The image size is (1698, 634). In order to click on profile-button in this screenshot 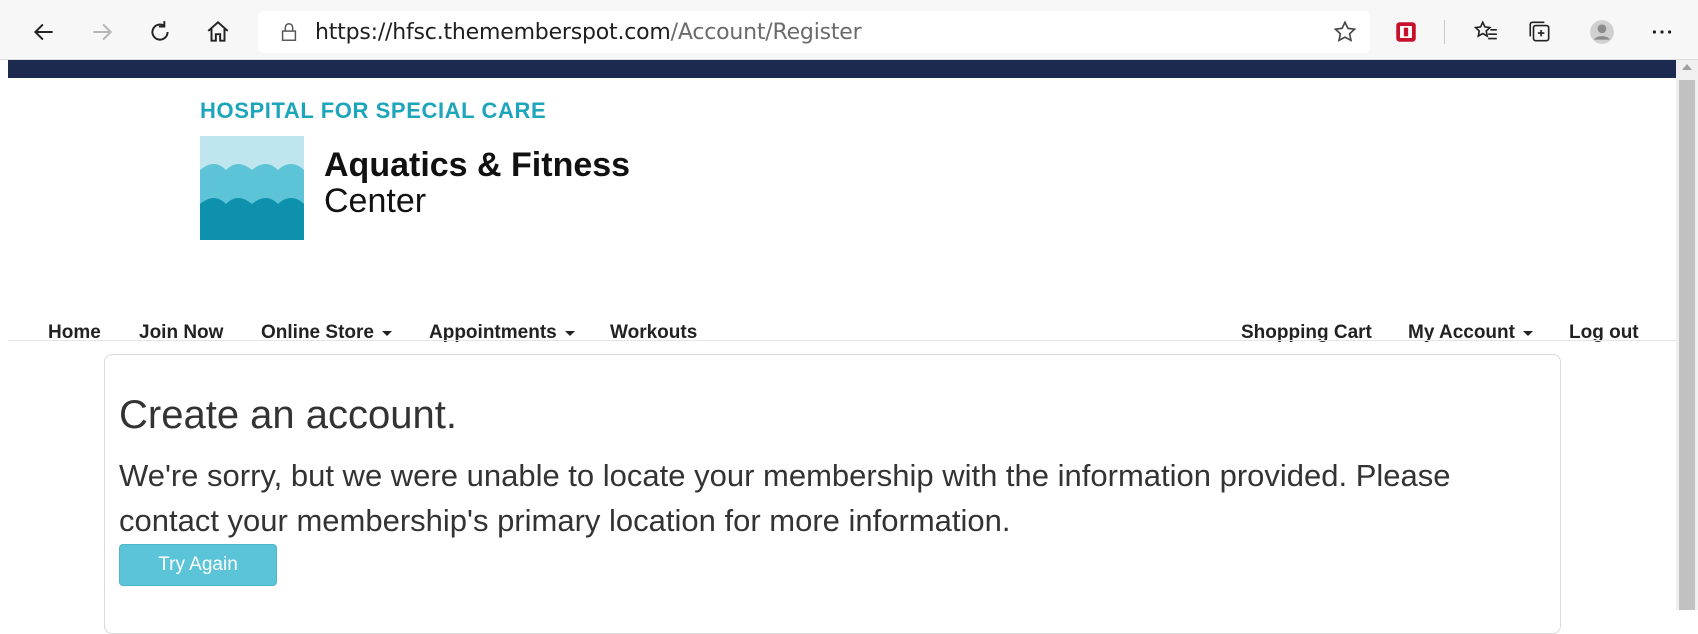, I will do `click(1602, 32)`.